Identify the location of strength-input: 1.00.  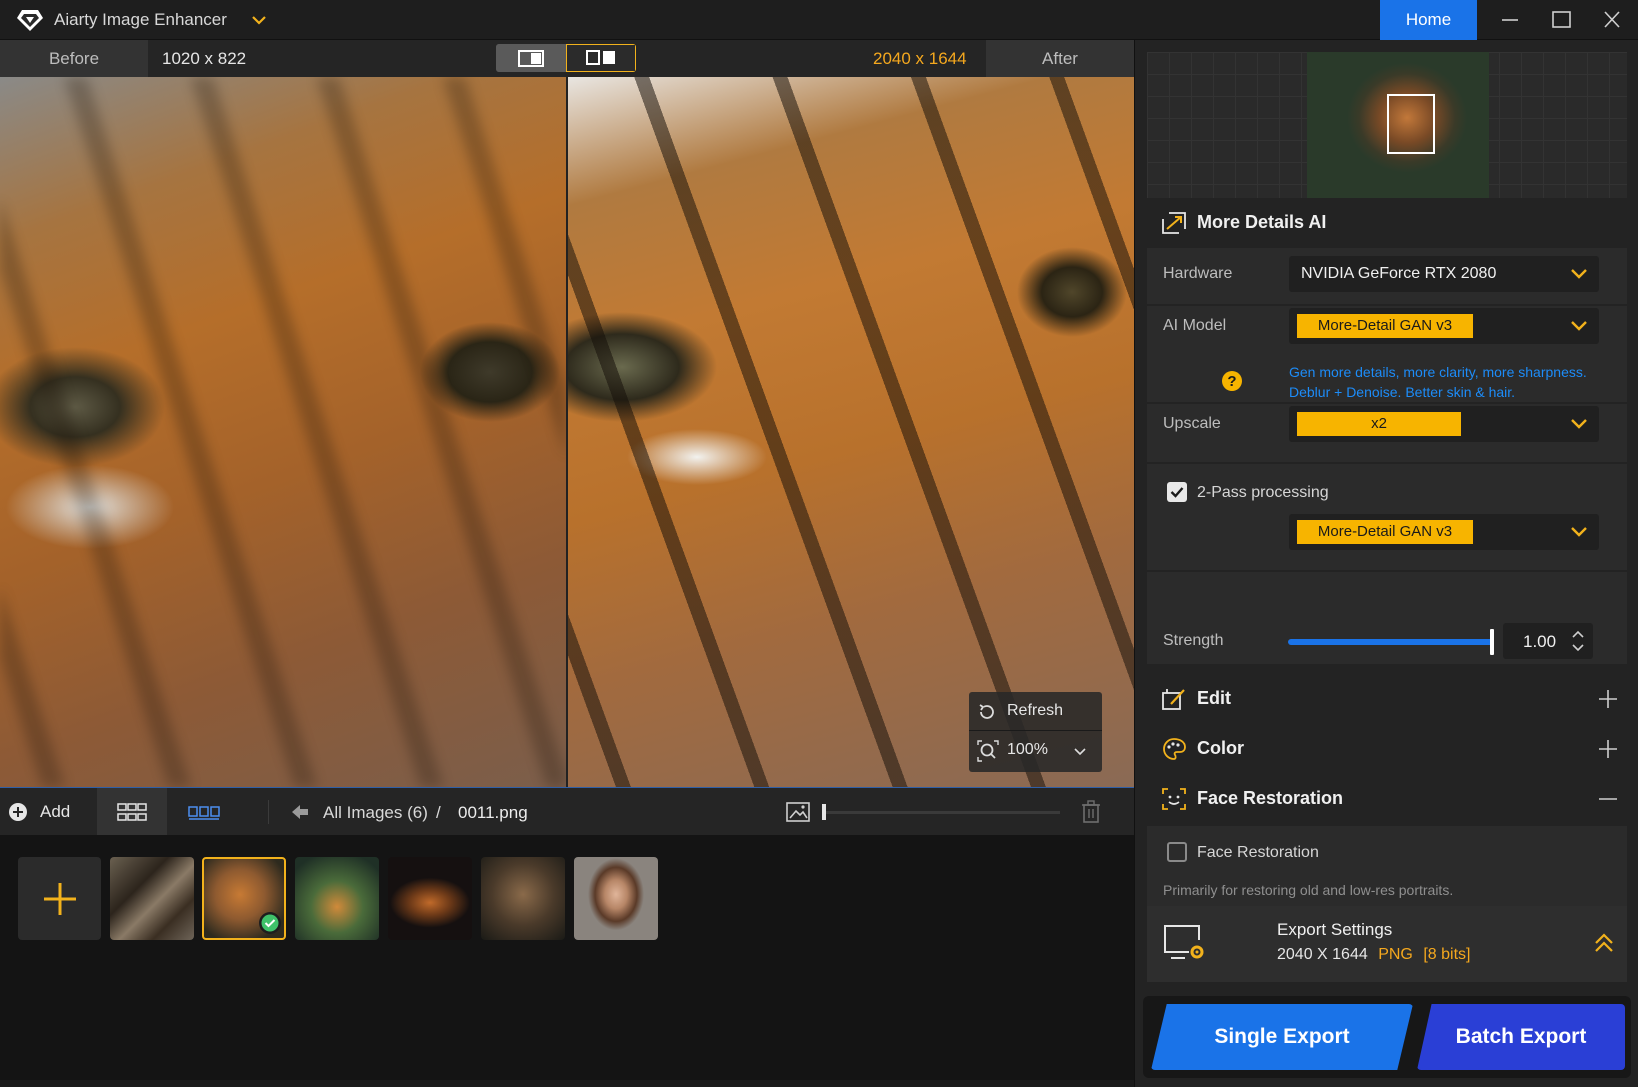
(1548, 641).